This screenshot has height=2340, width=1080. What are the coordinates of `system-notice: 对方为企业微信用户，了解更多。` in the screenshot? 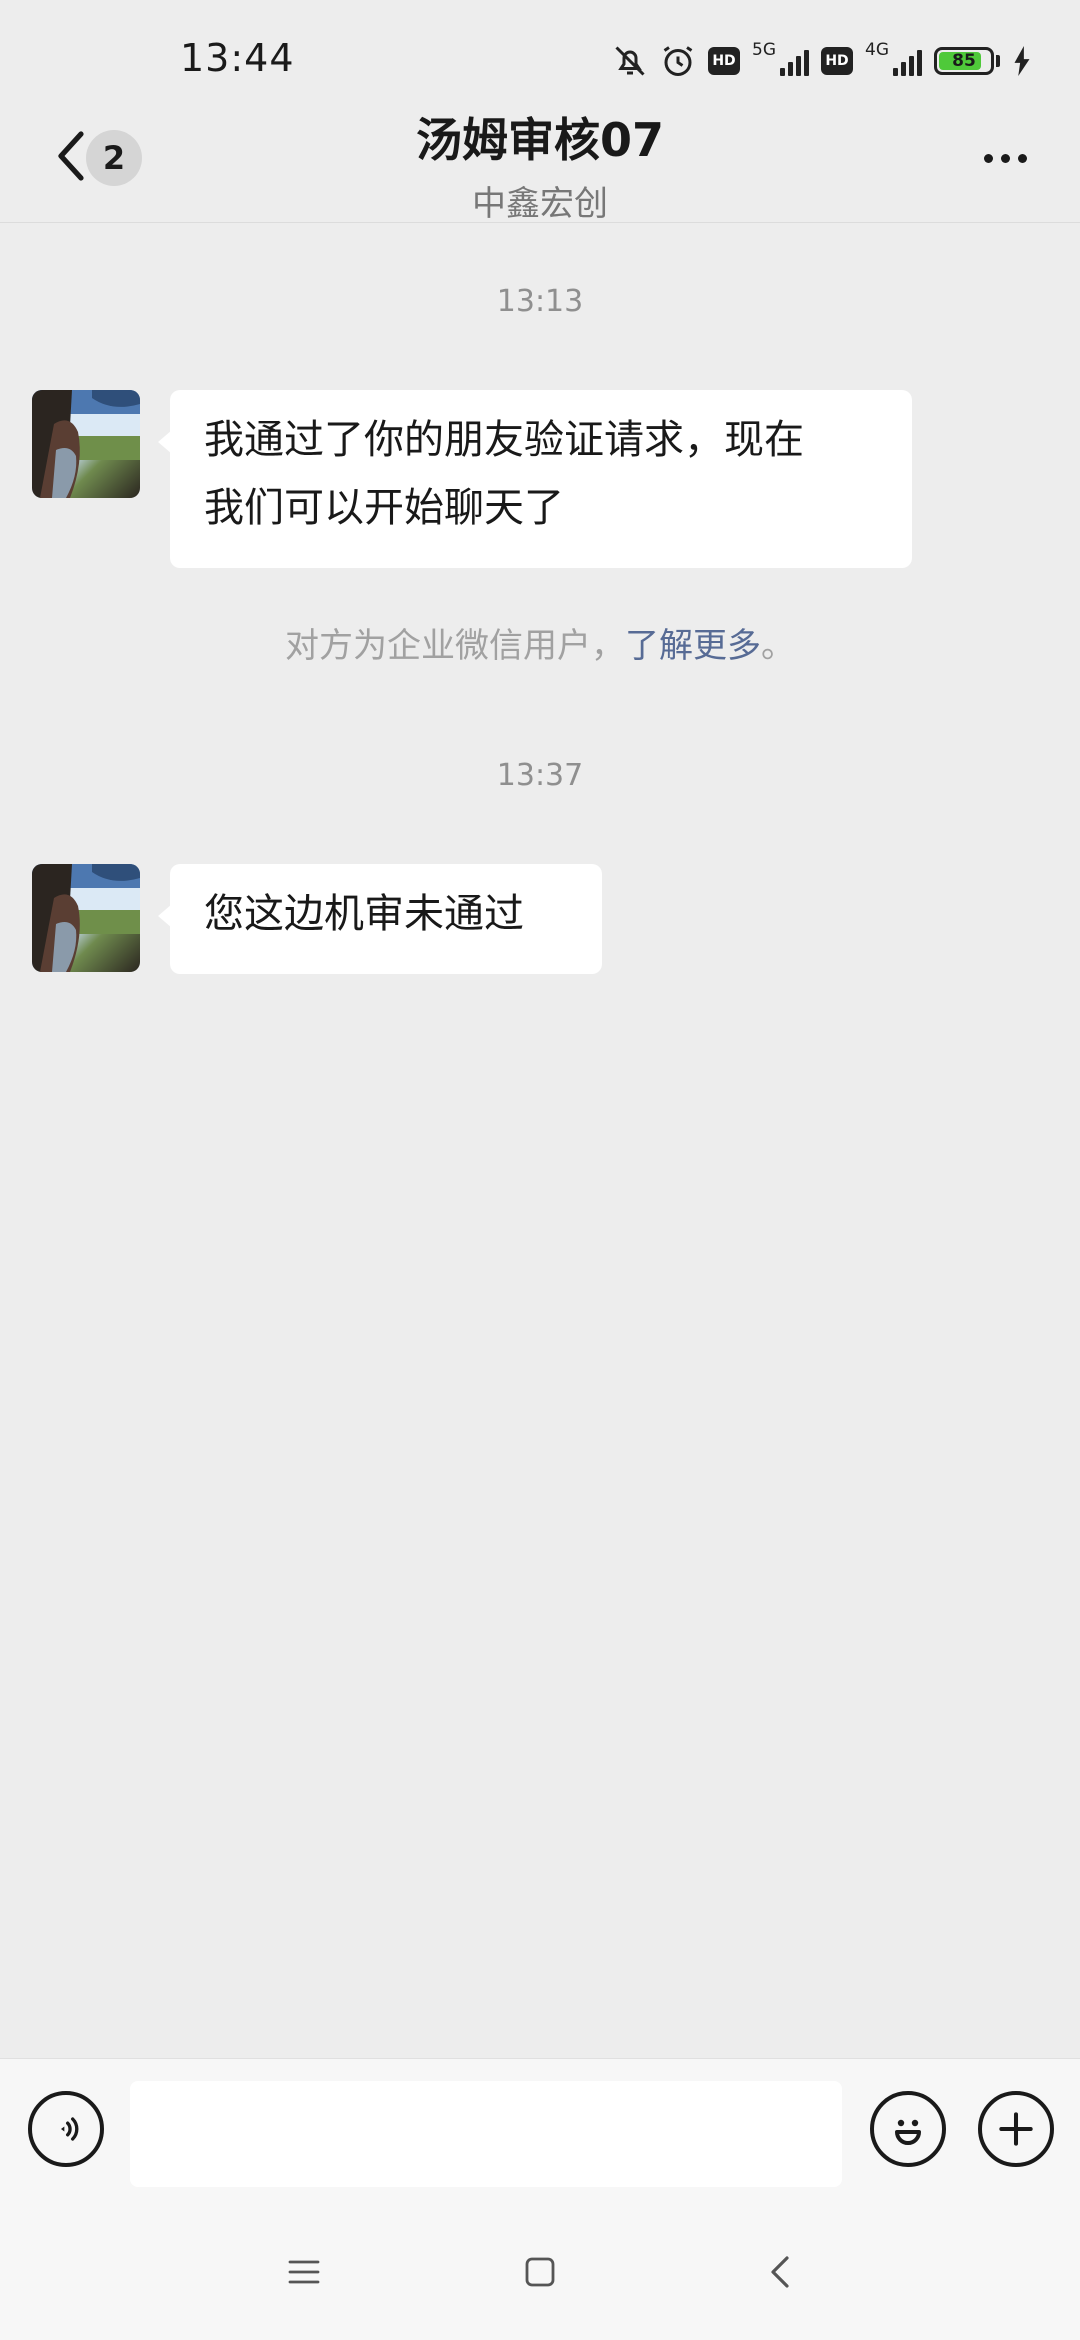 It's located at (540, 642).